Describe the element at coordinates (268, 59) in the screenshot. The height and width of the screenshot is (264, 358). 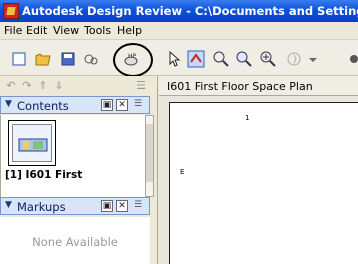
I see `zoom-extents-icon` at that location.